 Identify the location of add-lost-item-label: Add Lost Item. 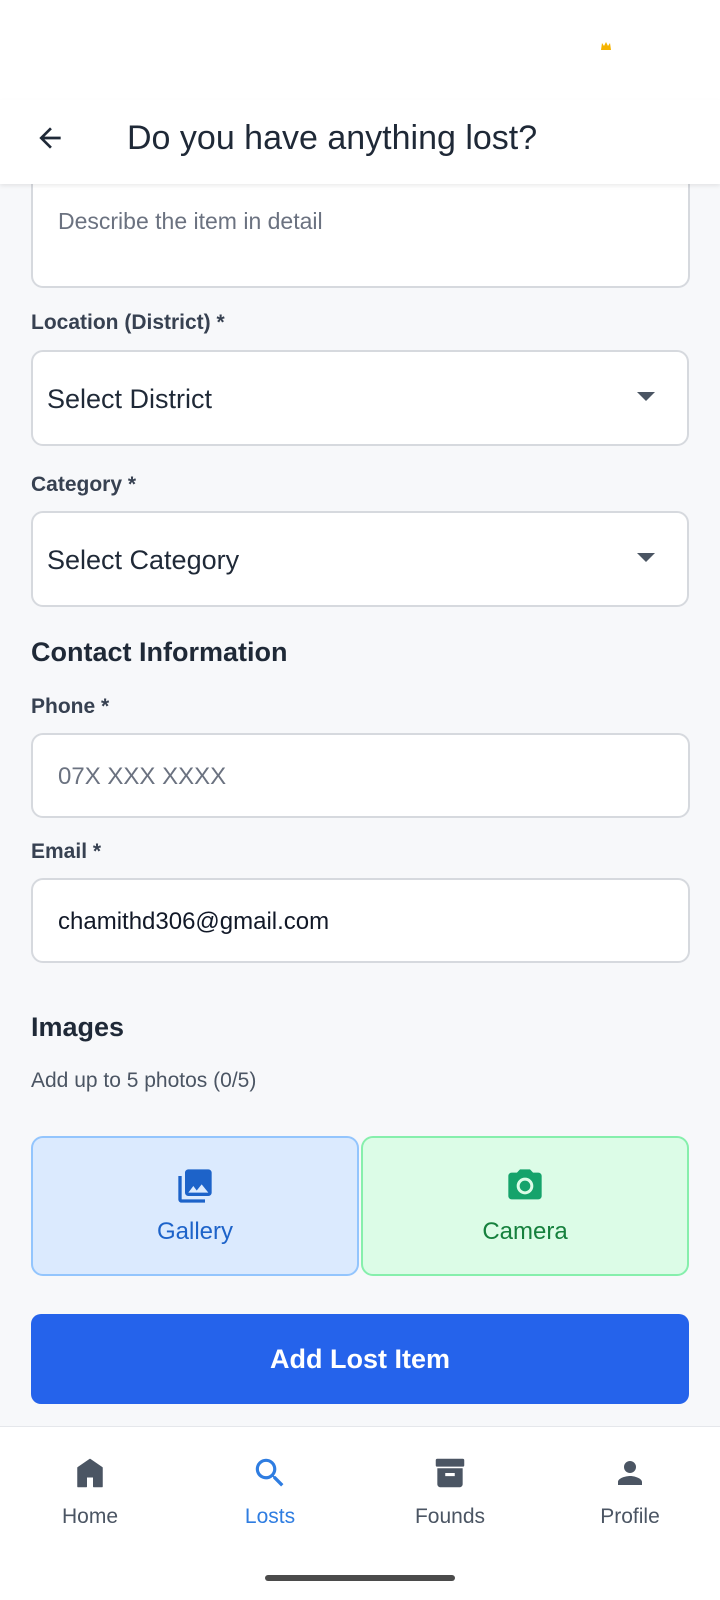
(360, 1358).